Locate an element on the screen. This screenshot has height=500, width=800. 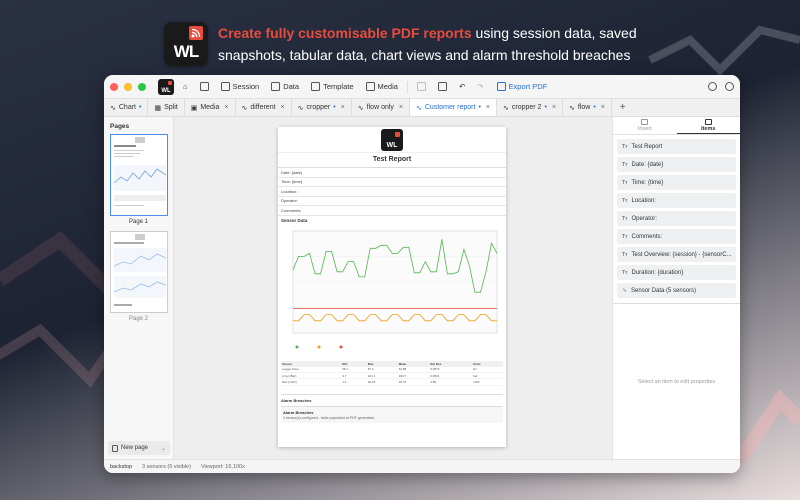
media-button: Media is located at coordinates (382, 86).